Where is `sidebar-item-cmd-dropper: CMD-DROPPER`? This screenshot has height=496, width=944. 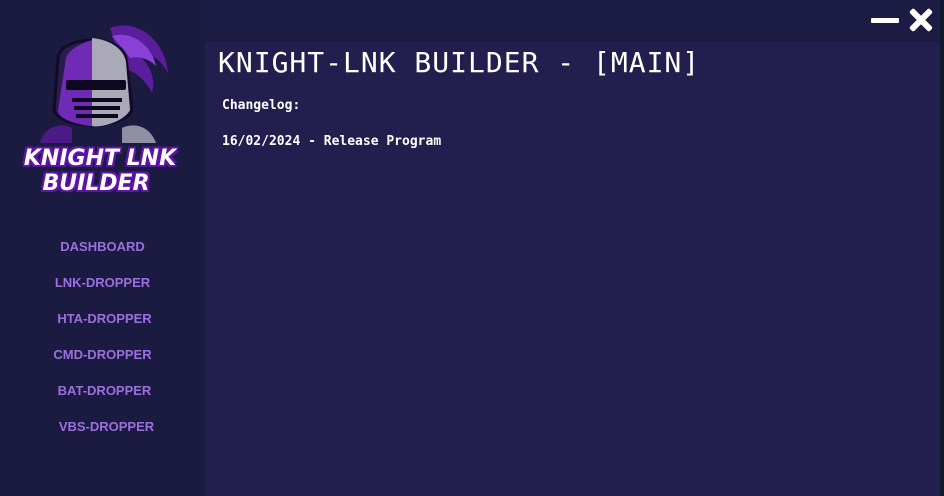 sidebar-item-cmd-dropper: CMD-DROPPER is located at coordinates (102, 356).